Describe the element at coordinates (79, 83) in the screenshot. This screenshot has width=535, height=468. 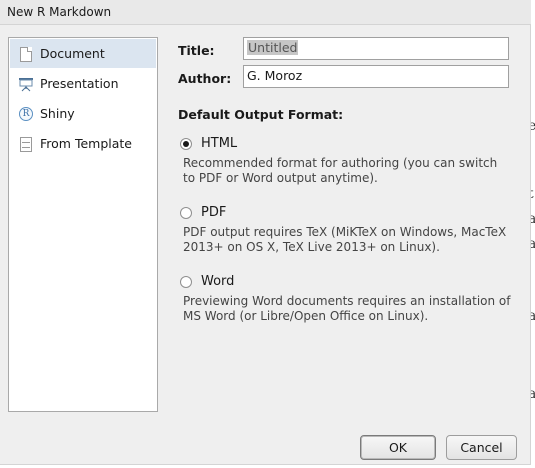
I see `sidebar-item-label: Presentation` at that location.